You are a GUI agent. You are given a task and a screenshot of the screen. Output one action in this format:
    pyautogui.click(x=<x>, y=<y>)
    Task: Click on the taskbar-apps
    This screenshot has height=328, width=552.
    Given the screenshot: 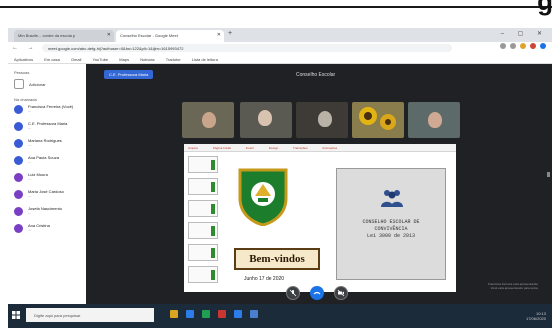 What is the action you would take?
    pyautogui.click(x=214, y=314)
    